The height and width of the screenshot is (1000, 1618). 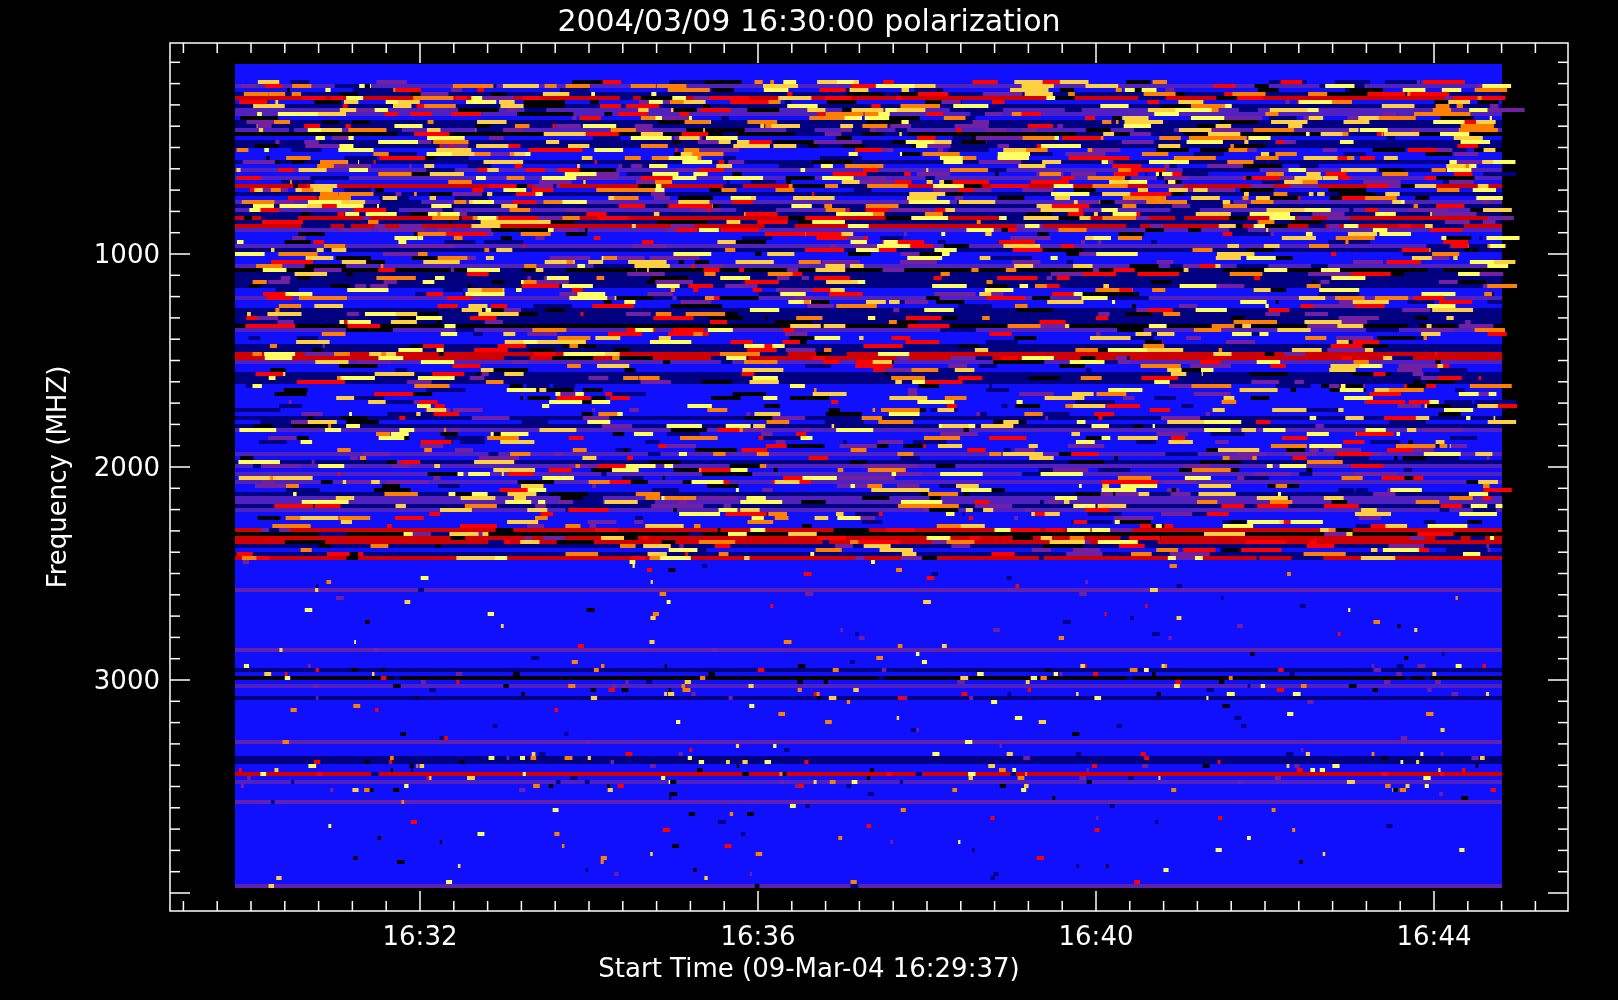 What do you see at coordinates (809, 968) in the screenshot?
I see `axis-title: Start Time (09-Mar-04 16:29:37)` at bounding box center [809, 968].